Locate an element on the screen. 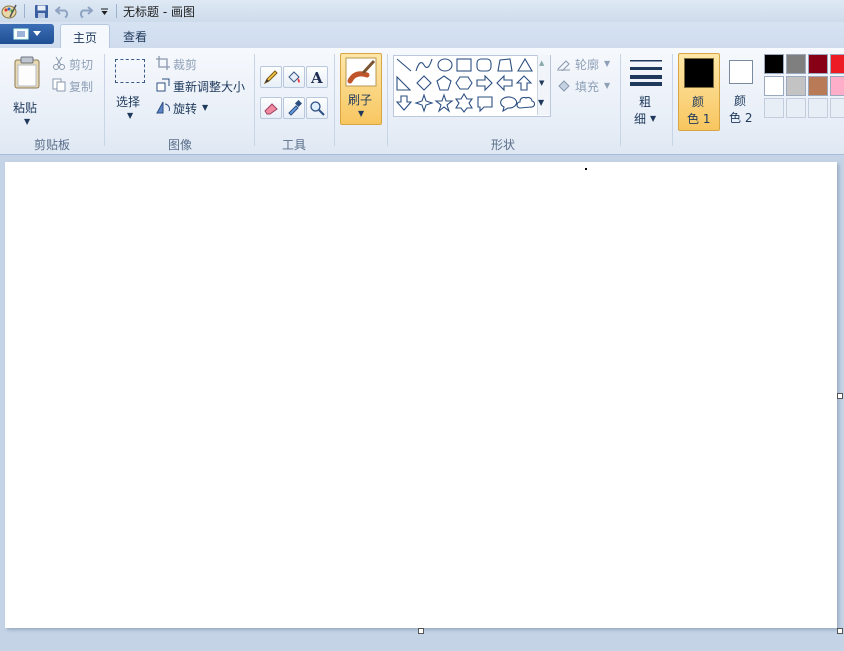 This screenshot has height=651, width=844. select-button: 选择 ▼ is located at coordinates (130, 90).